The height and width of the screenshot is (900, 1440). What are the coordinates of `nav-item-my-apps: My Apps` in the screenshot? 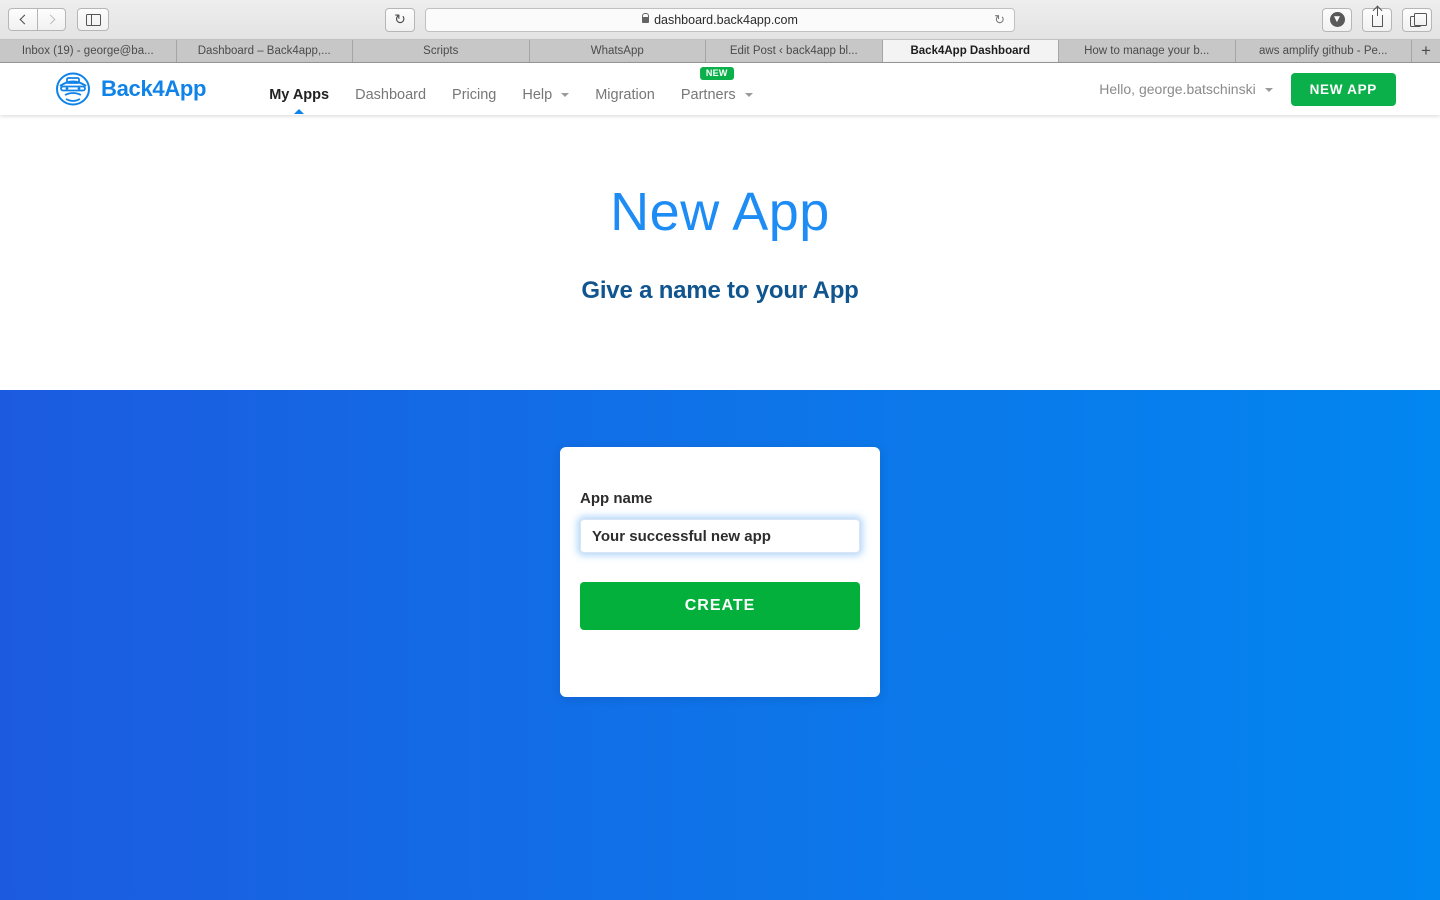 It's located at (299, 100).